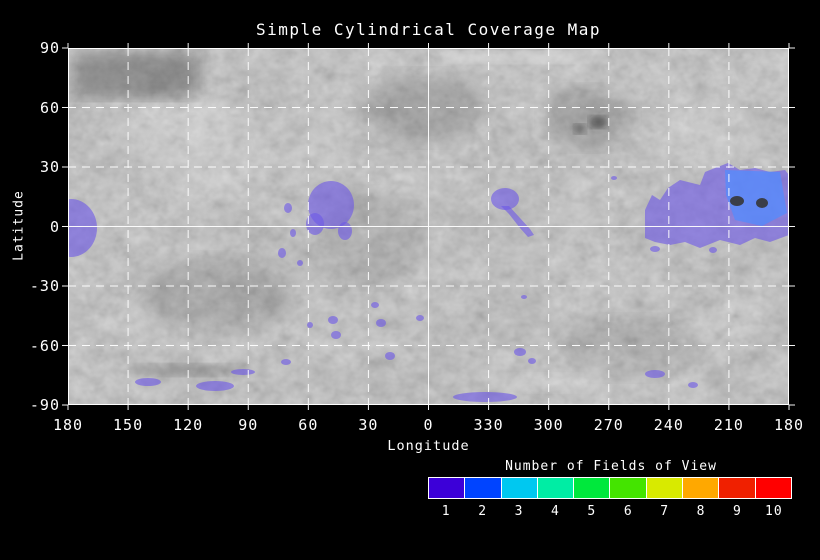 The image size is (820, 560). I want to click on bright-streak-top, so click(513, 57).